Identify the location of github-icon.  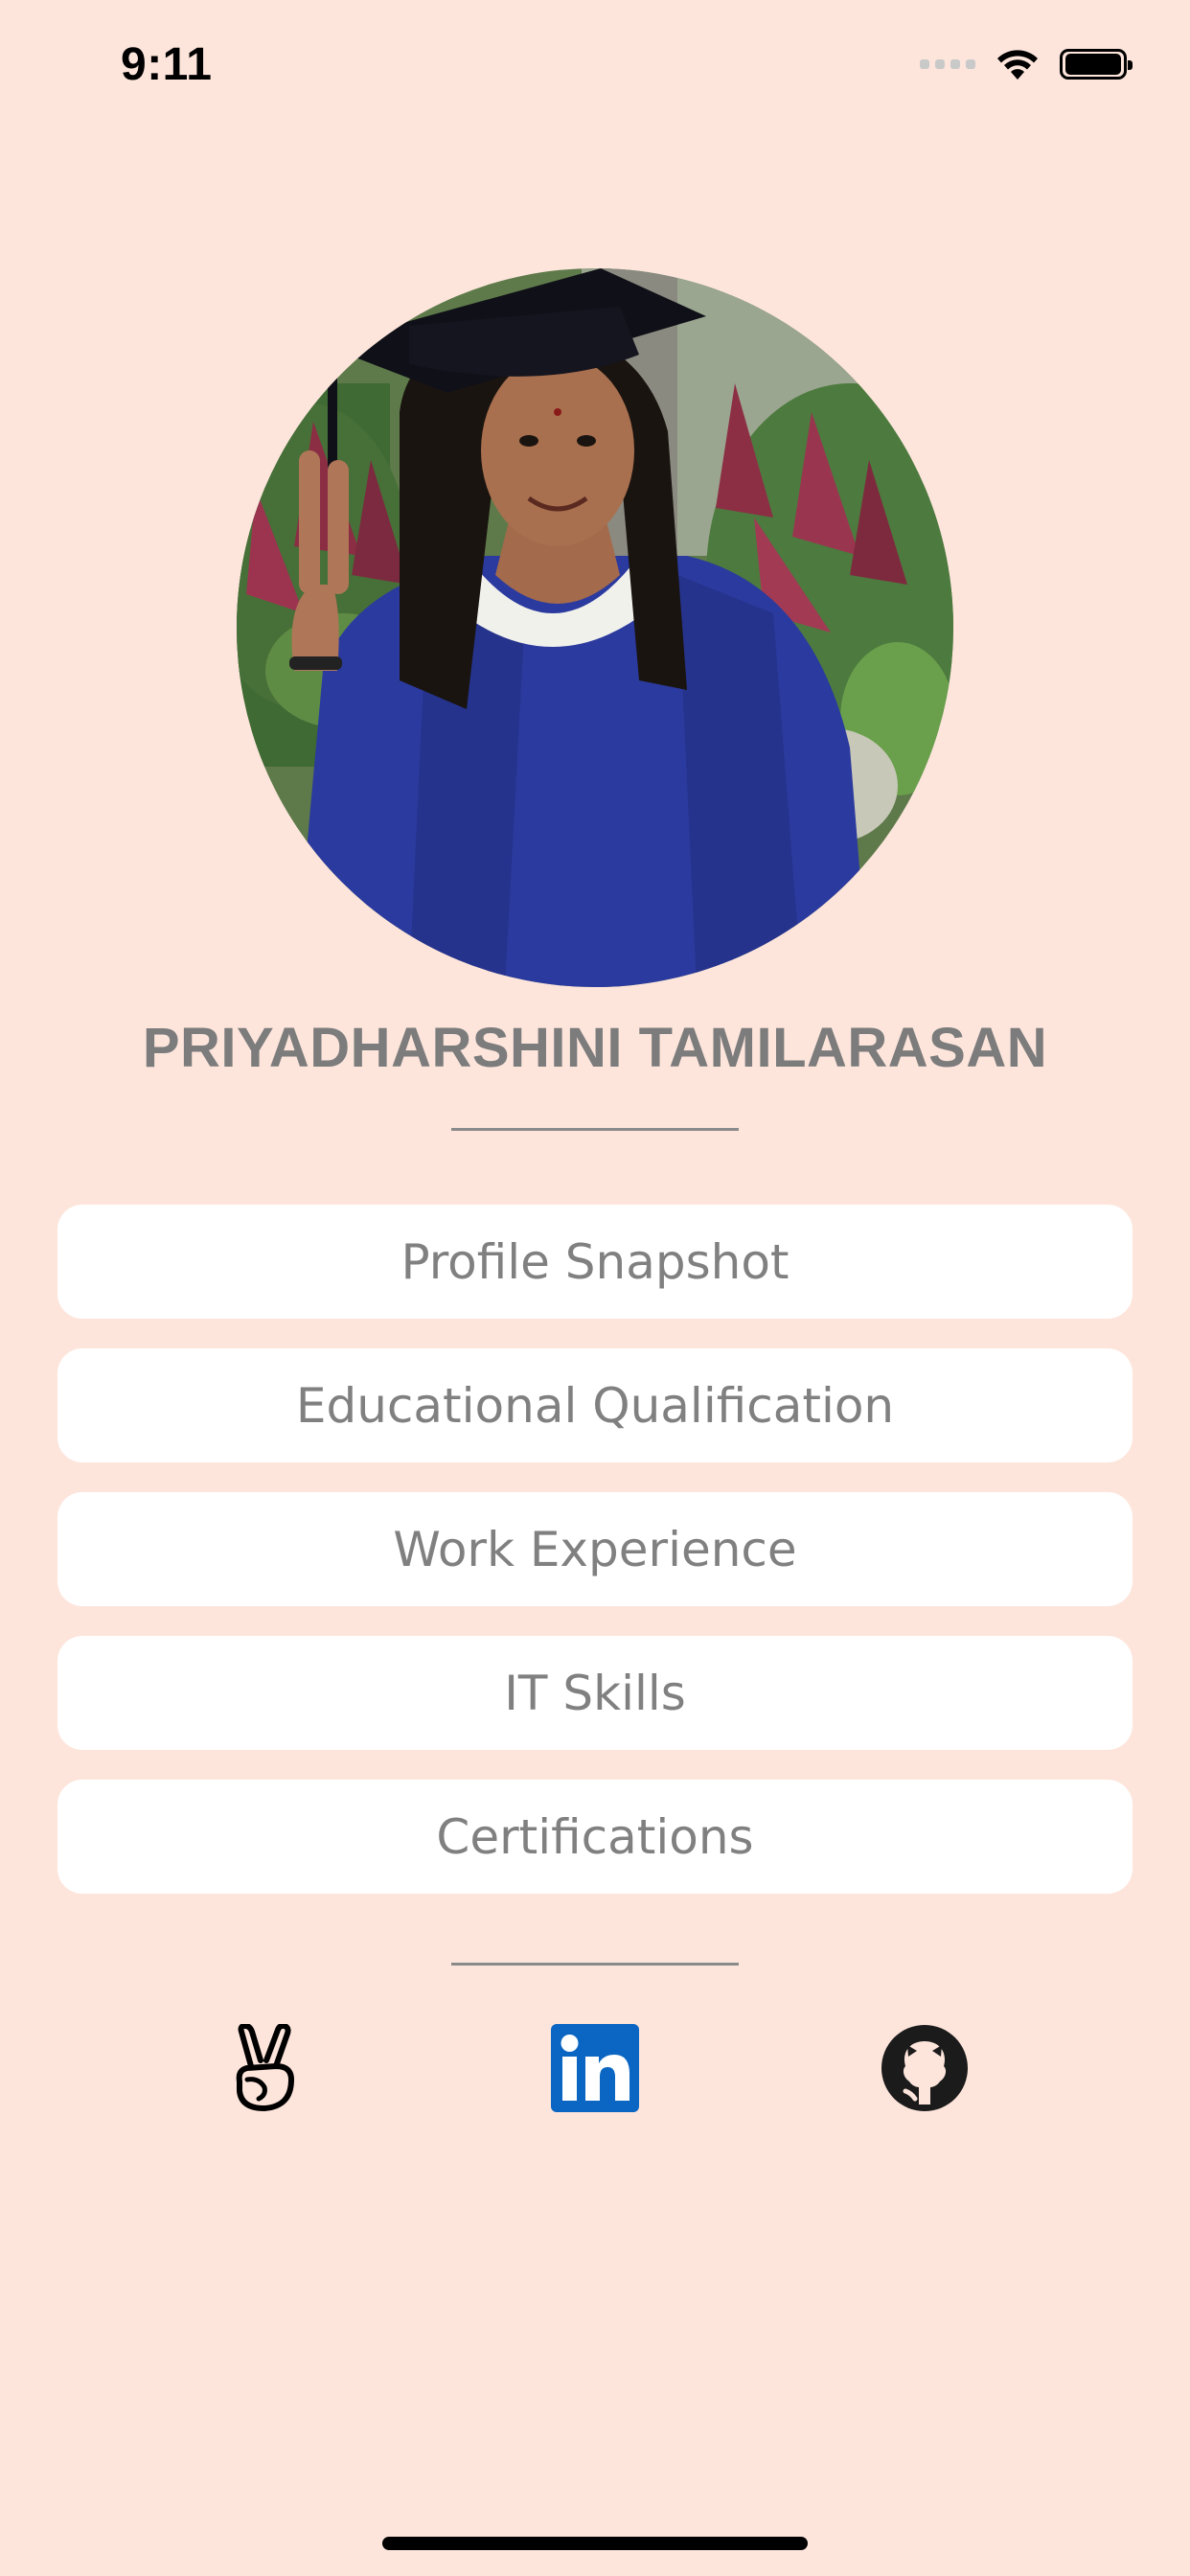
(925, 2068).